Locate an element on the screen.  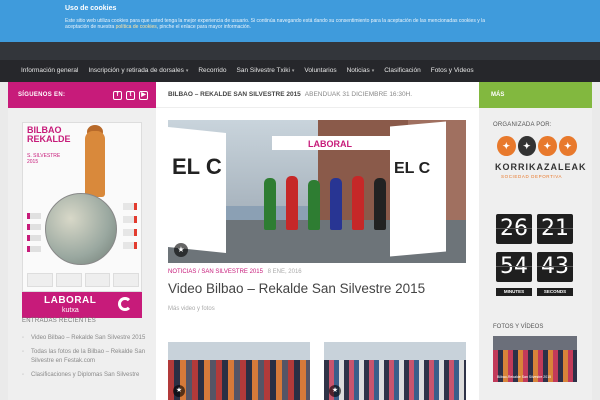
recent-post-link: Clasificaciones y Diplomas San Silvestre is located at coordinates (84, 375).